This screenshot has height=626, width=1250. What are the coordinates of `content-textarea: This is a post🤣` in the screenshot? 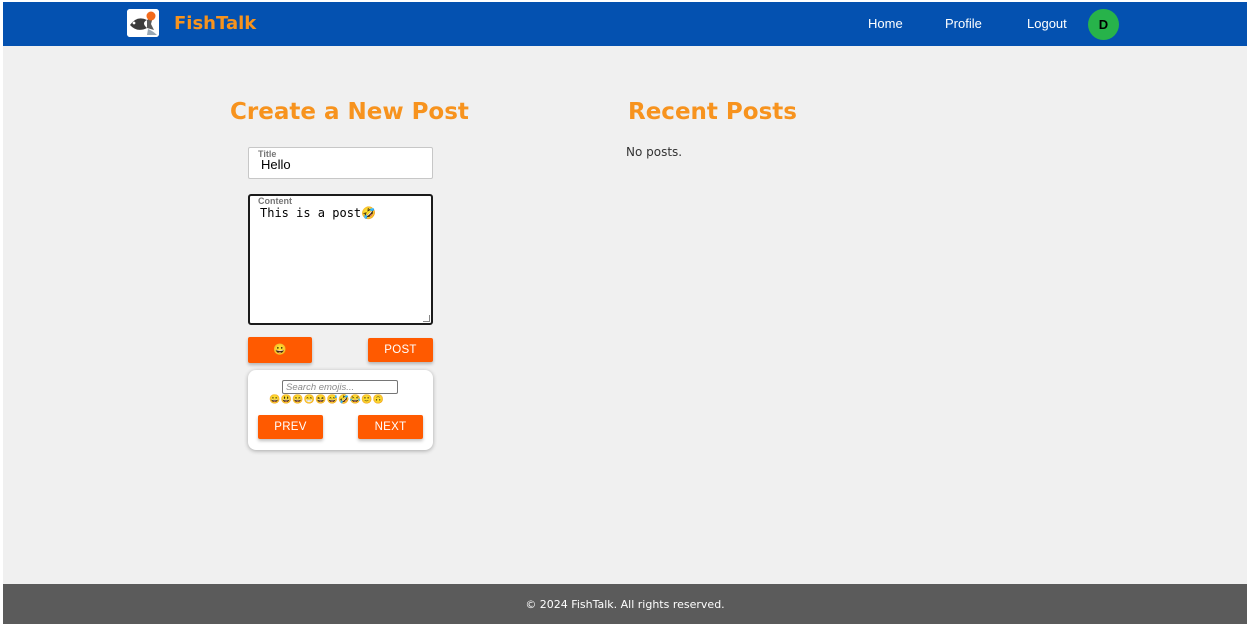 It's located at (342, 261).